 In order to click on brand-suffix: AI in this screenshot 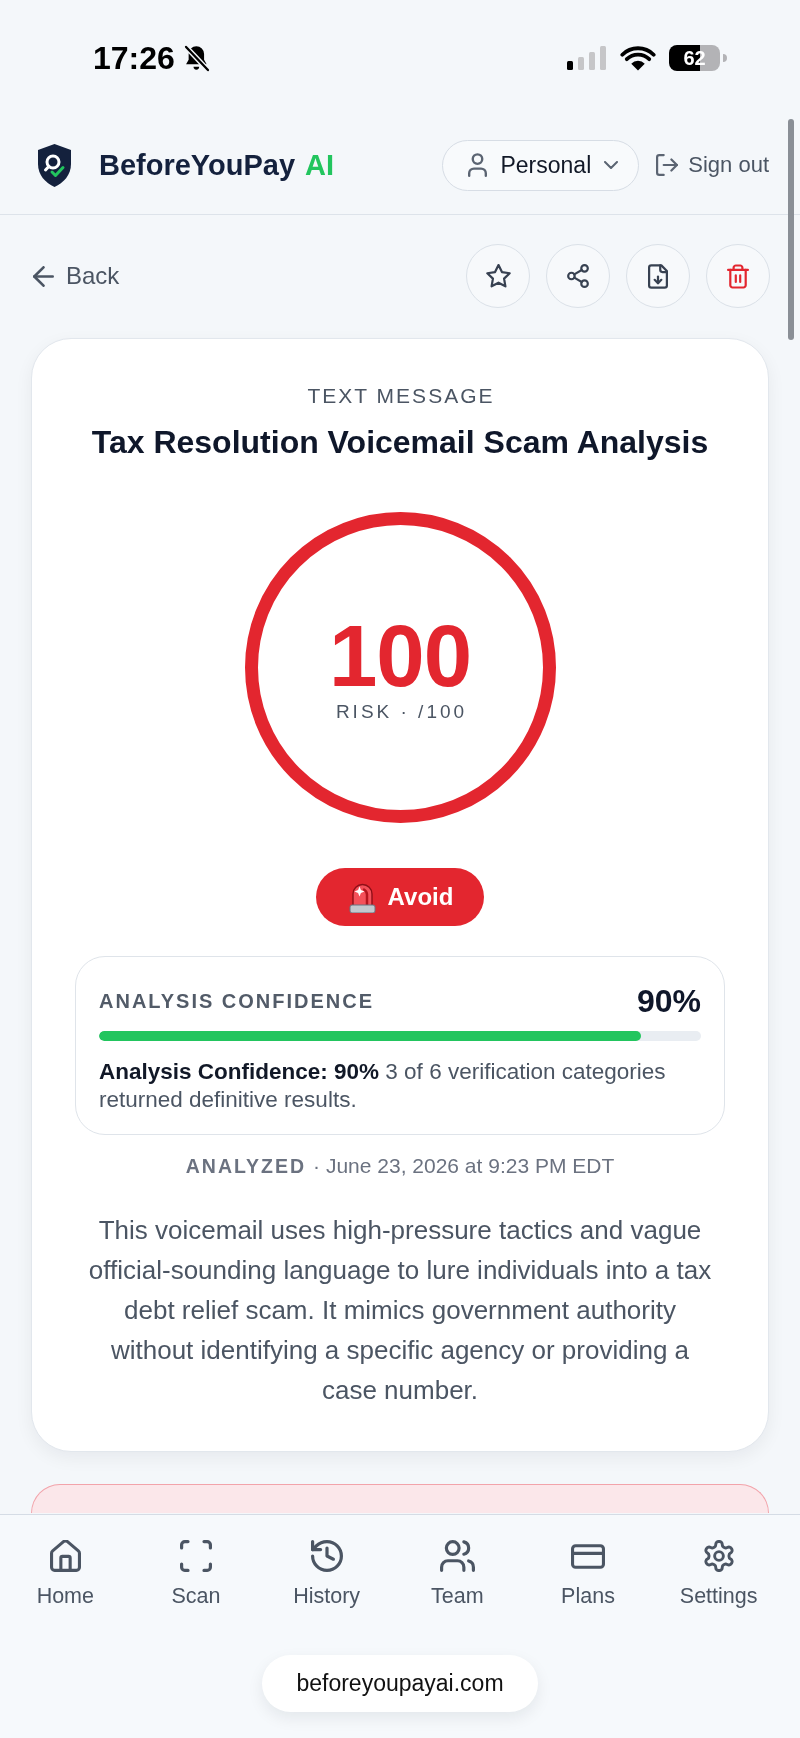, I will do `click(320, 165)`.